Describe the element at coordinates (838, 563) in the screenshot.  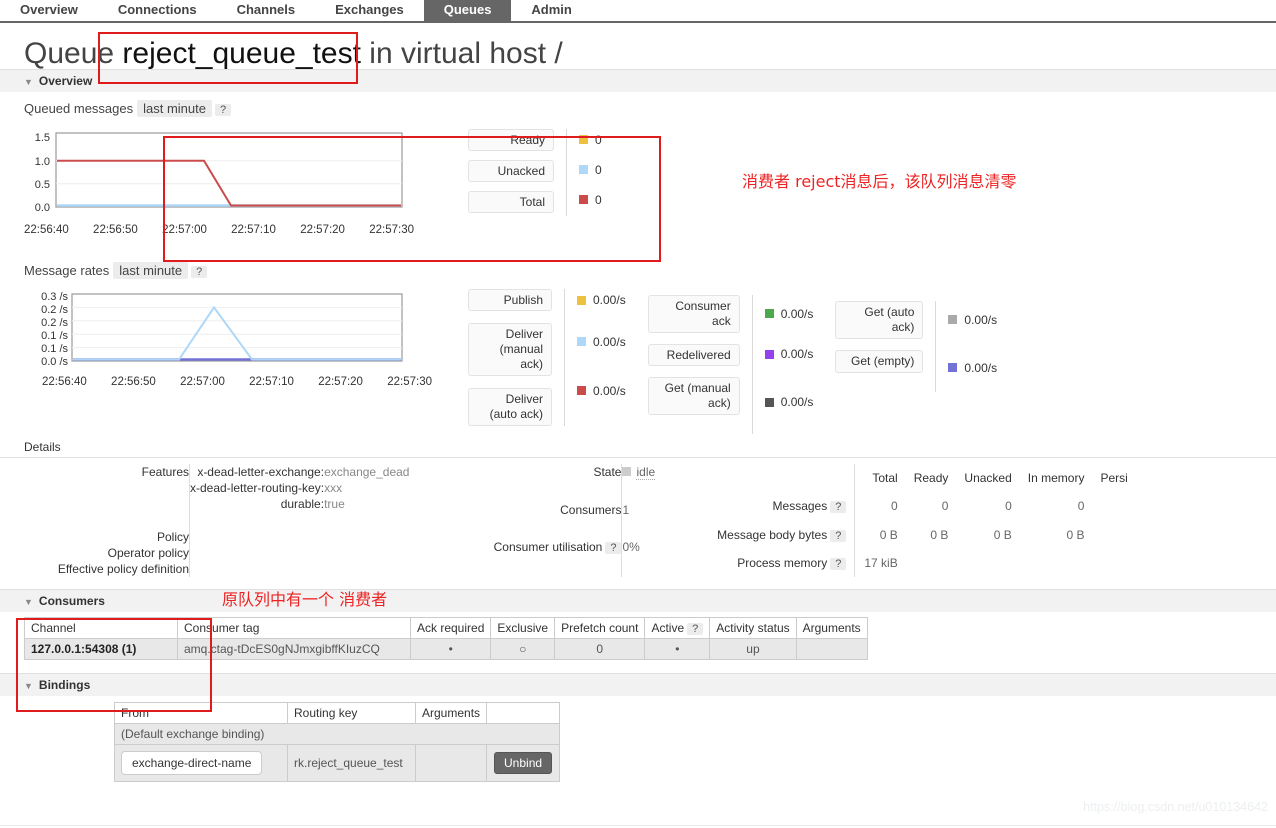
I see `process-memory-help-icon: ?` at that location.